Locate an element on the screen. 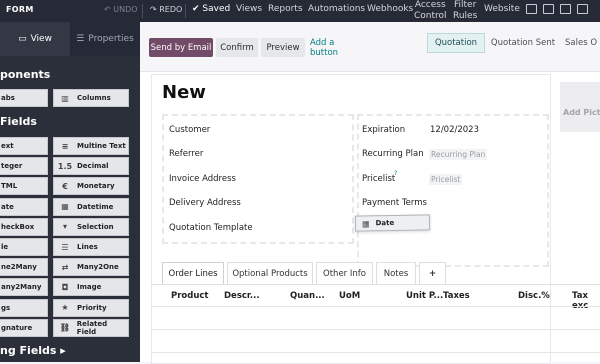 The width and height of the screenshot is (600, 364). dragged-field-date: ▦ Date is located at coordinates (392, 223).